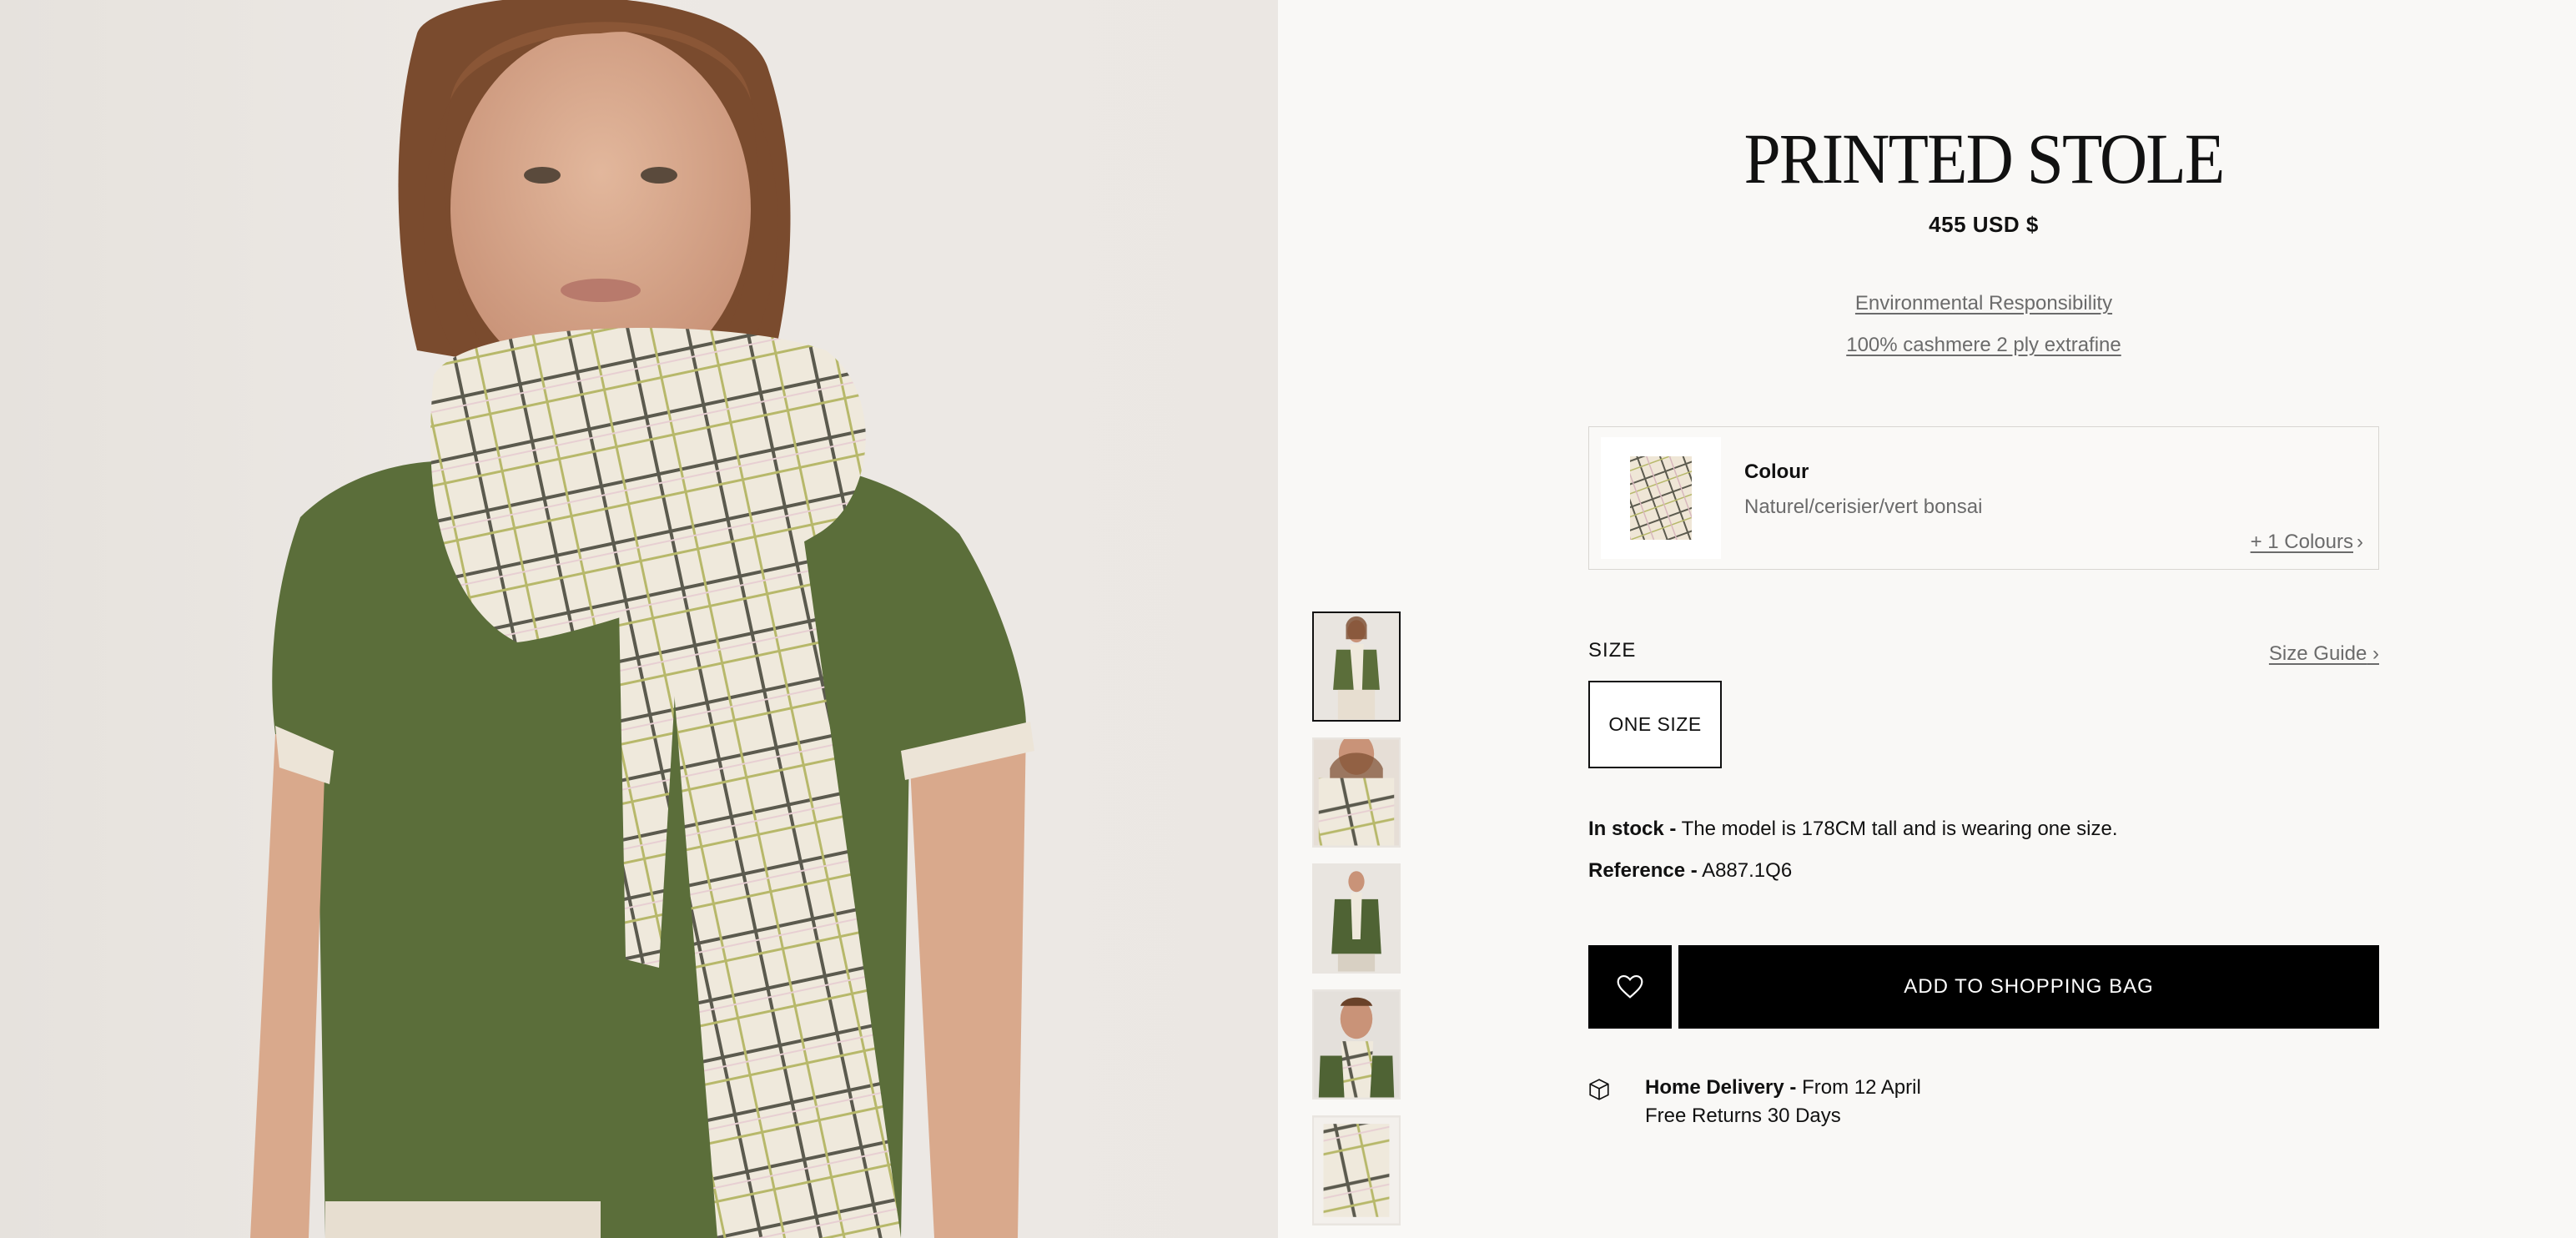 This screenshot has width=2576, height=1238. I want to click on colour-value: Naturel/cerisier/vert bonsai, so click(1863, 507).